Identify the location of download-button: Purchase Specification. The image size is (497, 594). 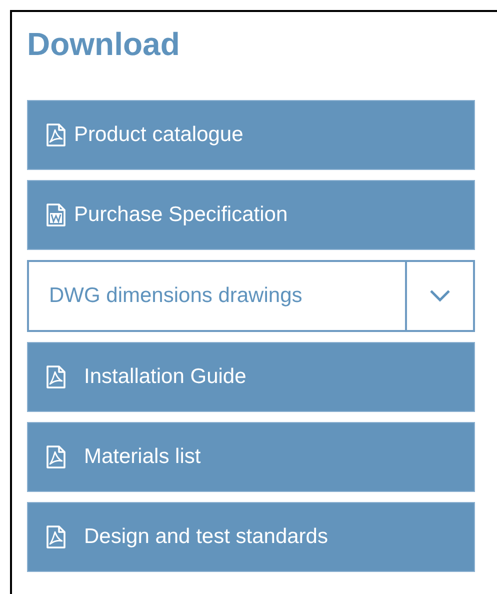
(251, 215).